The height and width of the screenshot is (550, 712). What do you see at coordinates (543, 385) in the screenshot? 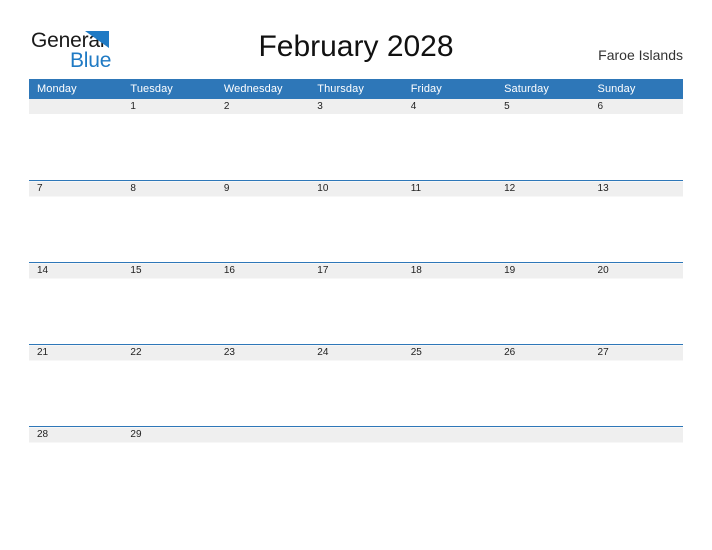
I see `calendar-day-cell: 26` at bounding box center [543, 385].